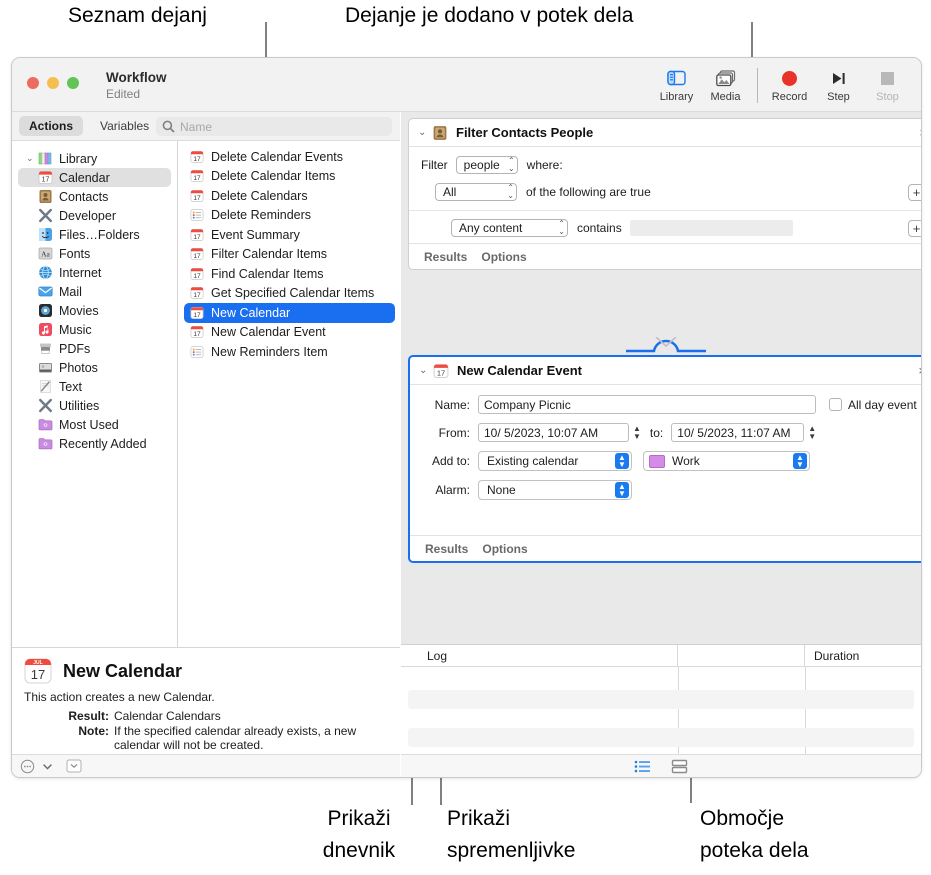  What do you see at coordinates (53, 83) in the screenshot?
I see `minimize-window-button` at bounding box center [53, 83].